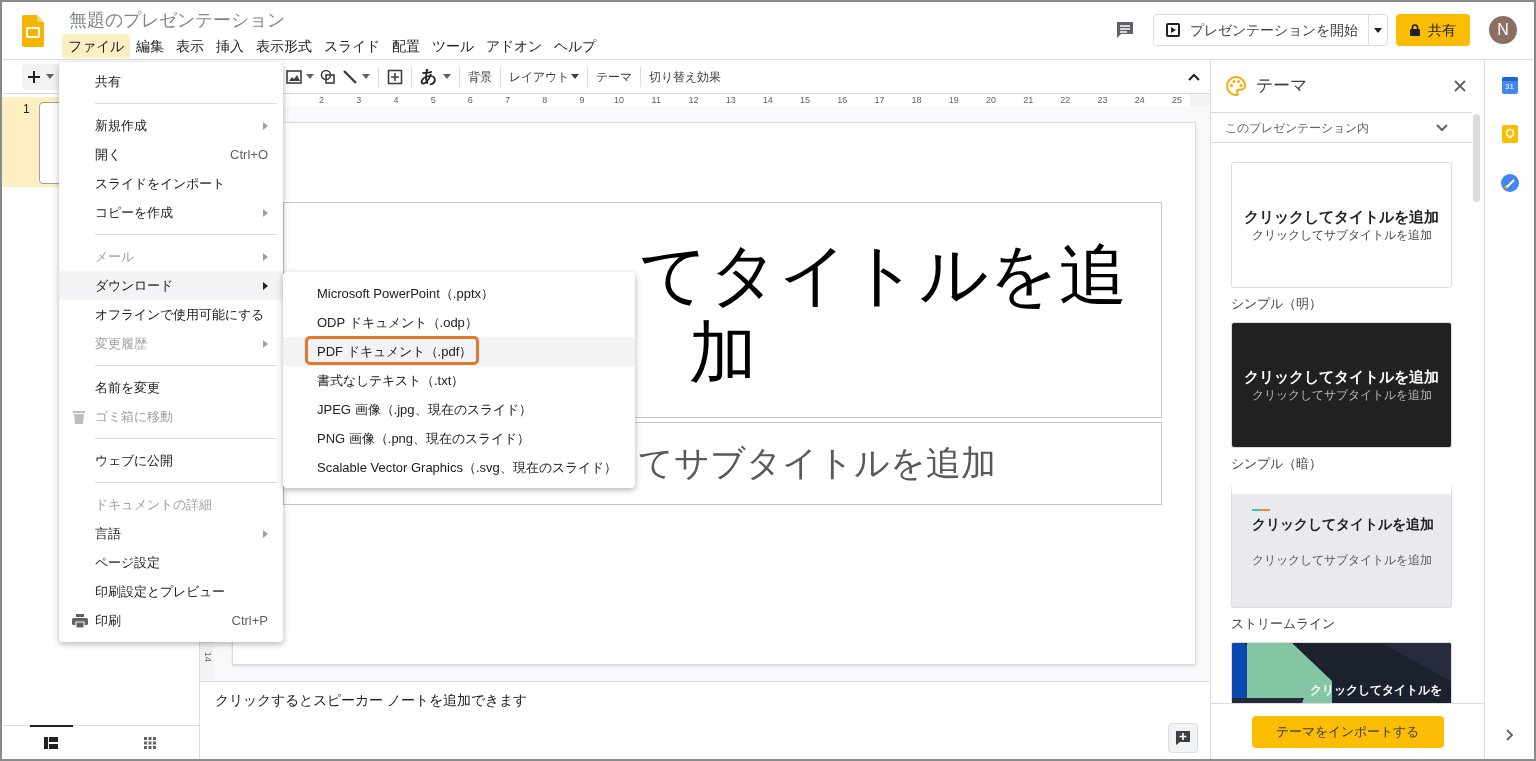  Describe the element at coordinates (1176, 100) in the screenshot. I see `ruler-number: 25` at that location.